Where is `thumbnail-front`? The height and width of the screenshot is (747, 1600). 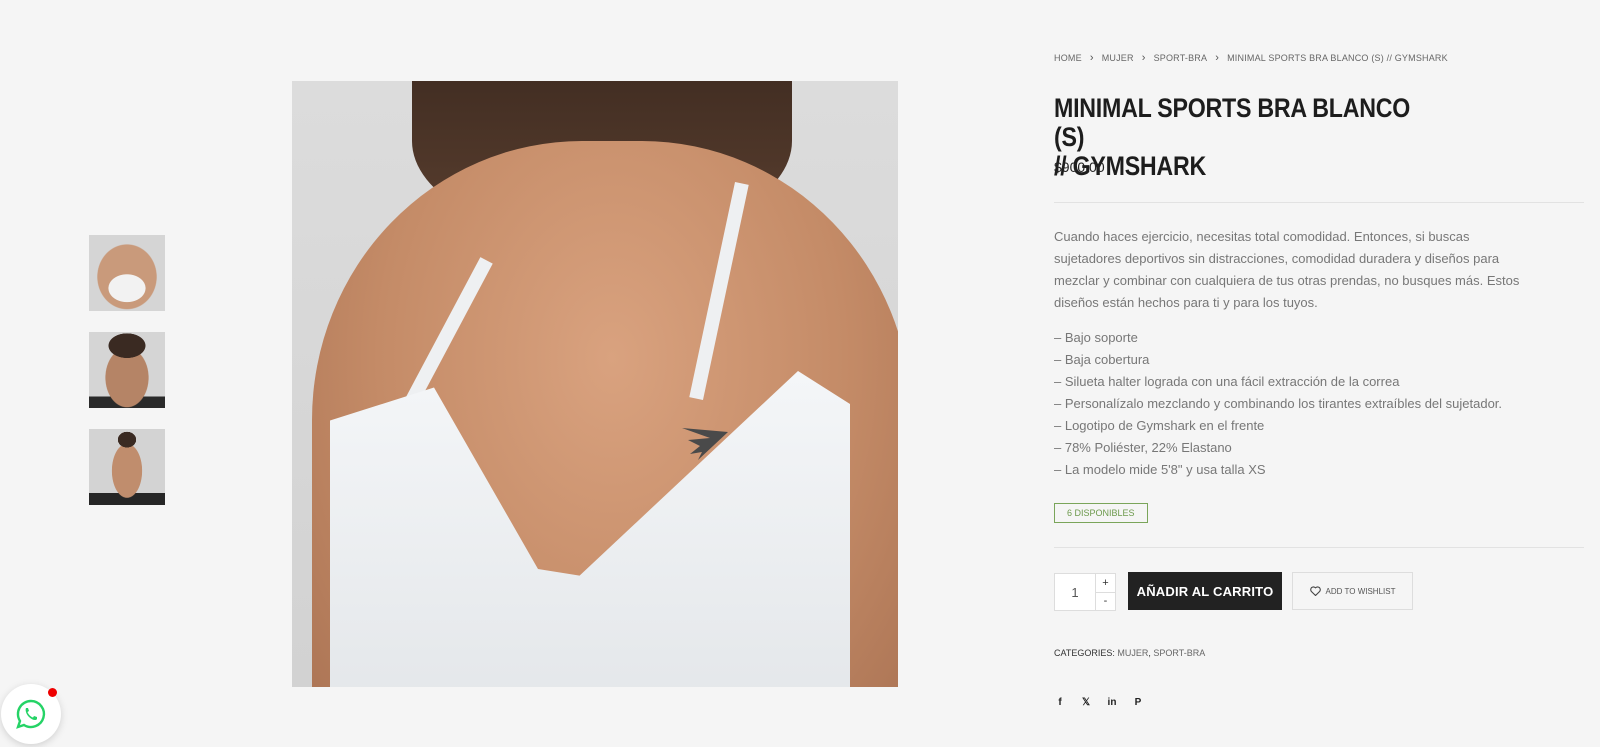 thumbnail-front is located at coordinates (127, 273).